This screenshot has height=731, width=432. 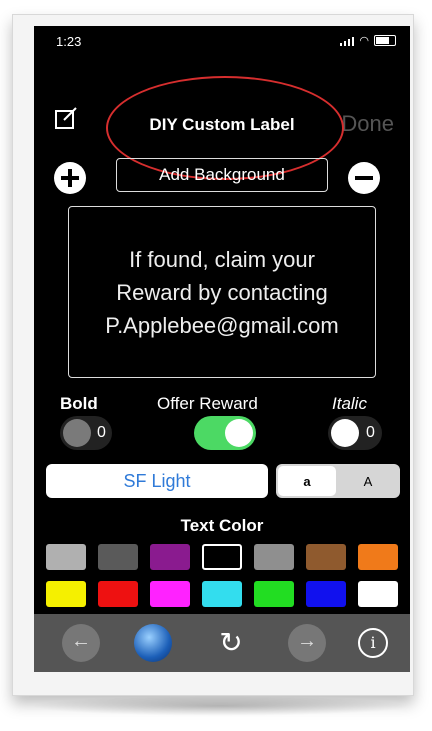 What do you see at coordinates (81, 643) in the screenshot?
I see `back-arrow-icon` at bounding box center [81, 643].